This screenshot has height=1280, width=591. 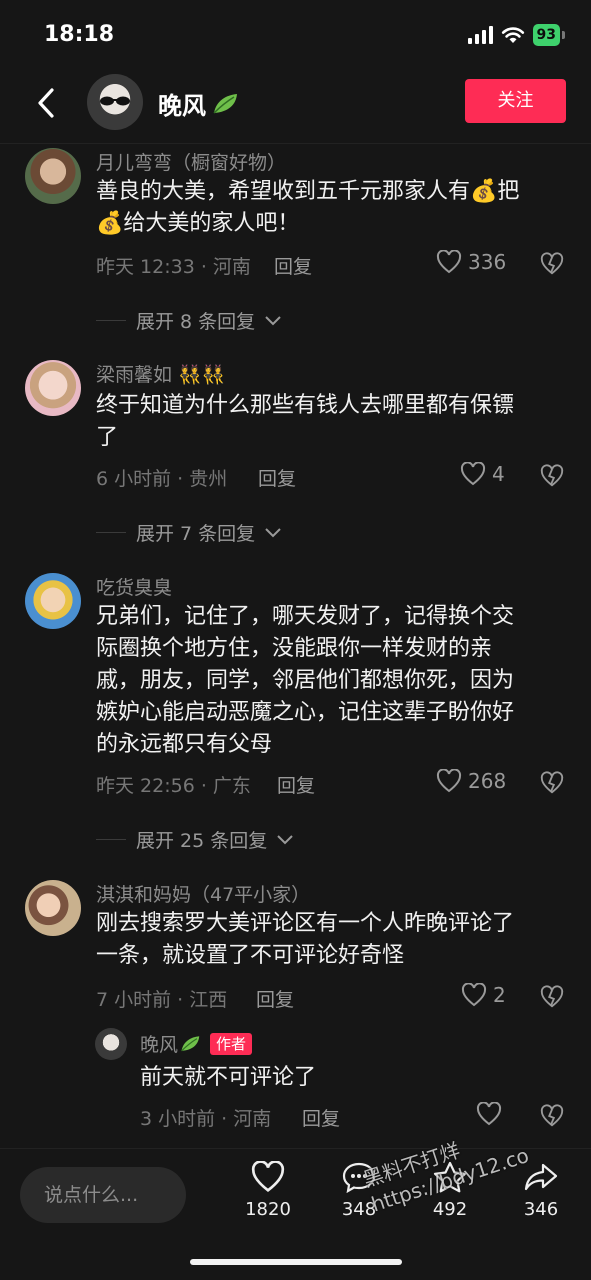 I want to click on status-bar: 18:18 93, so click(x=295, y=36).